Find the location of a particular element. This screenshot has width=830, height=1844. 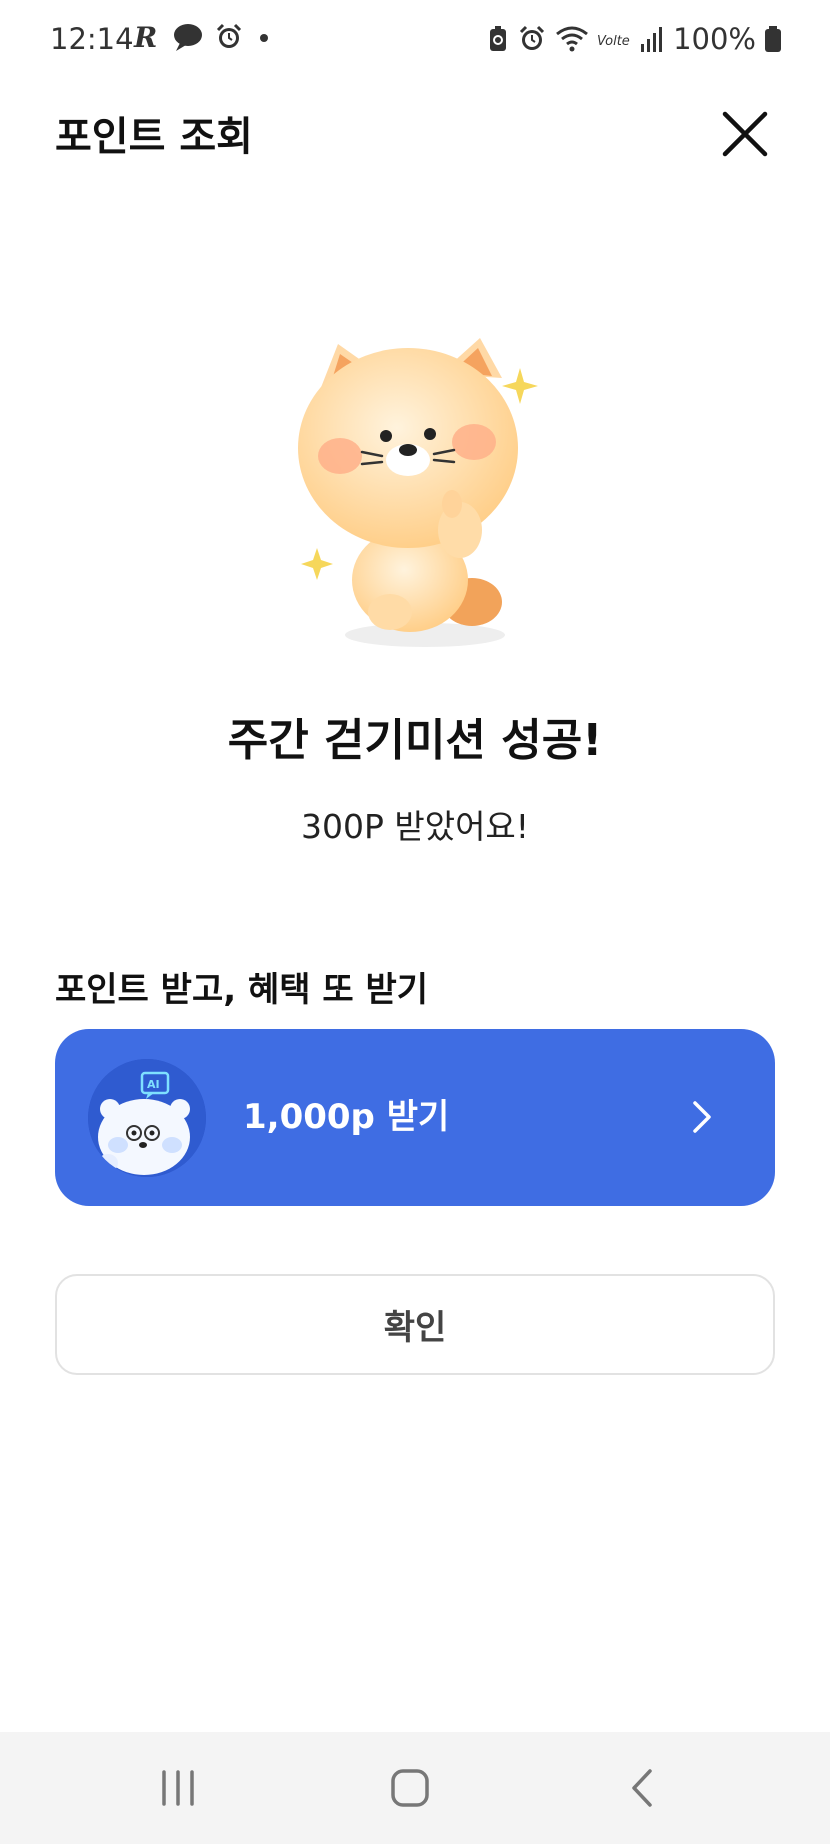

back-button is located at coordinates (642, 1788).